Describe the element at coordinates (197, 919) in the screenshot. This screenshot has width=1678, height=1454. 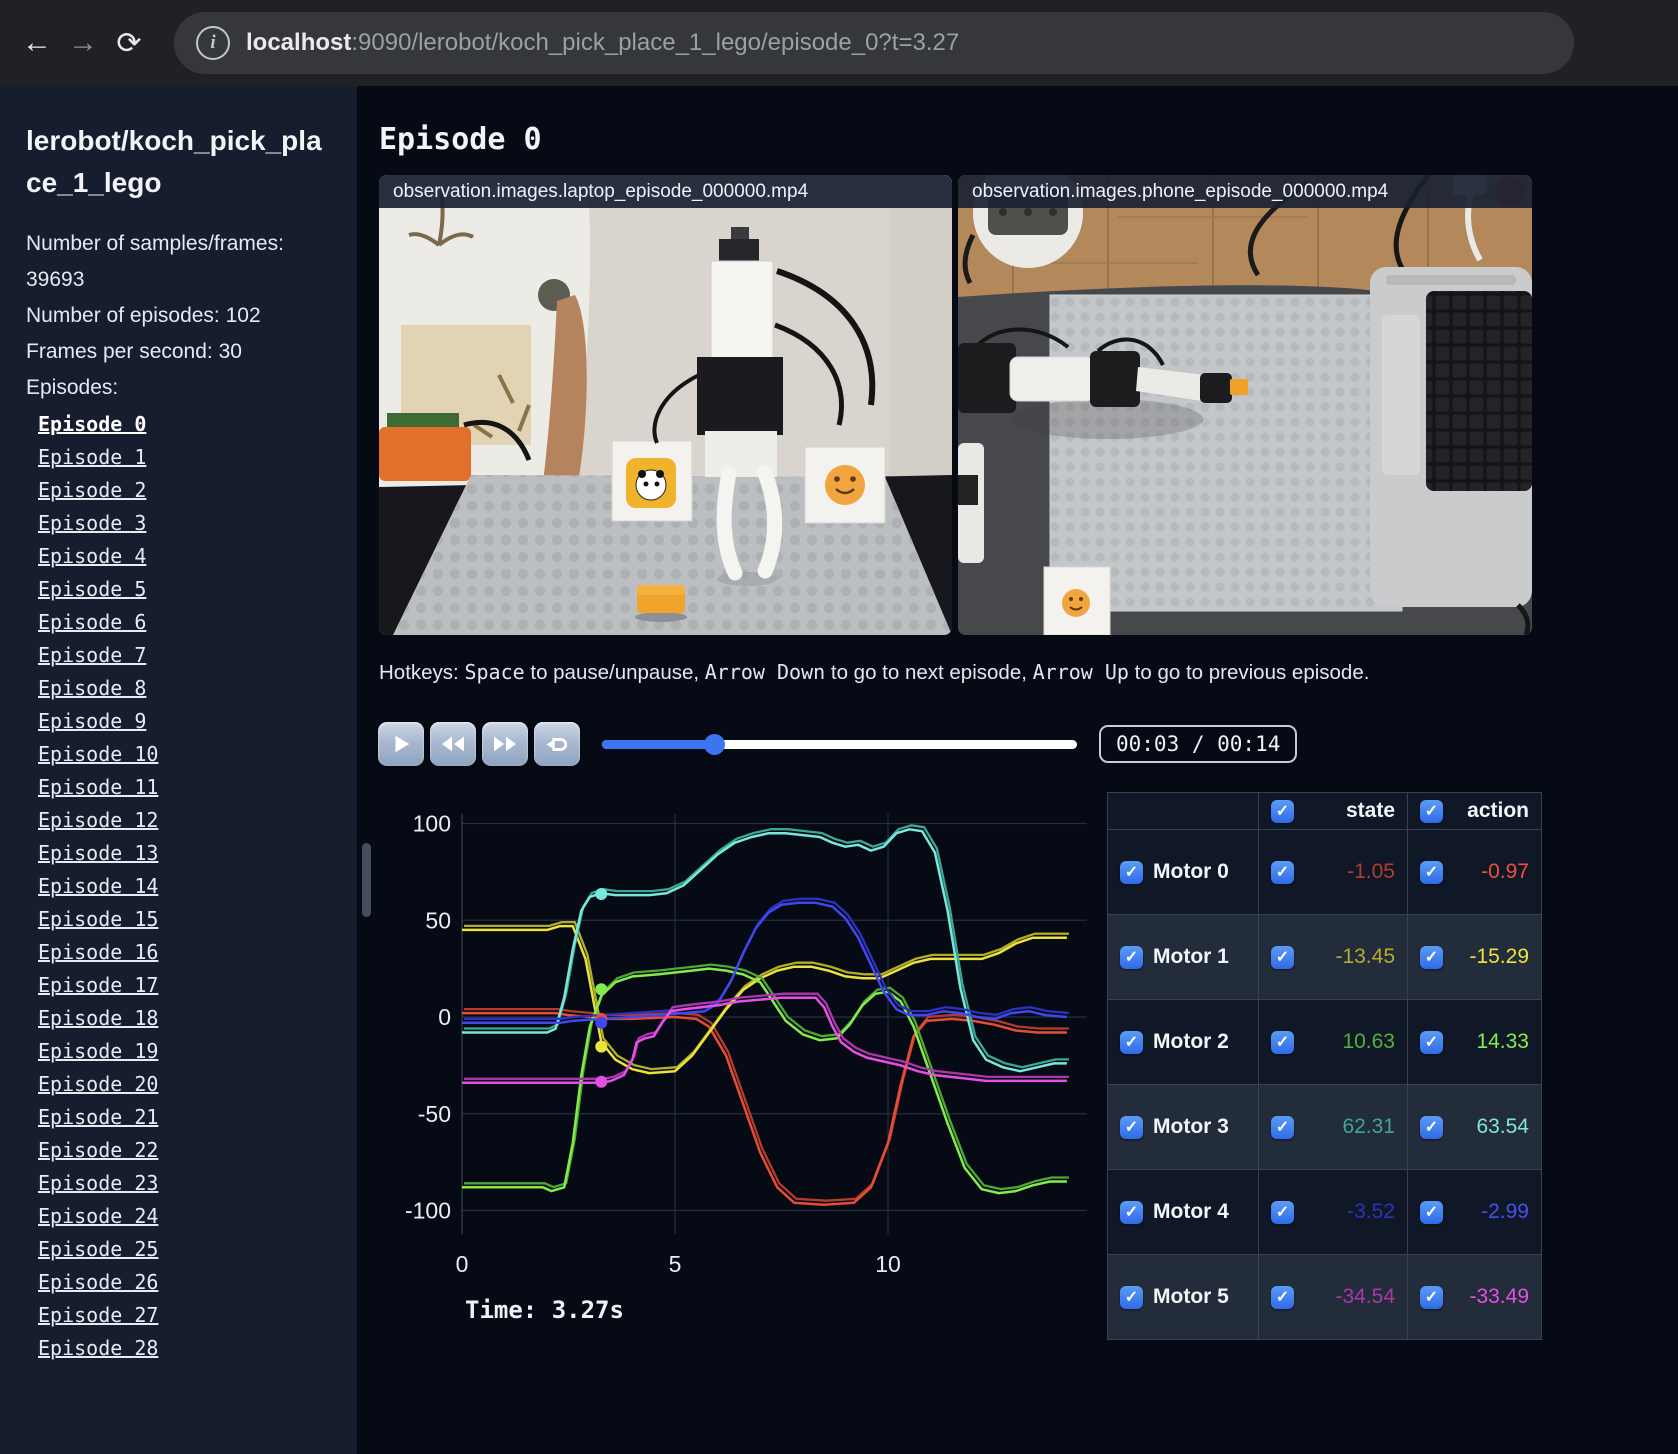
I see `episode-link-15: Episode 15` at that location.